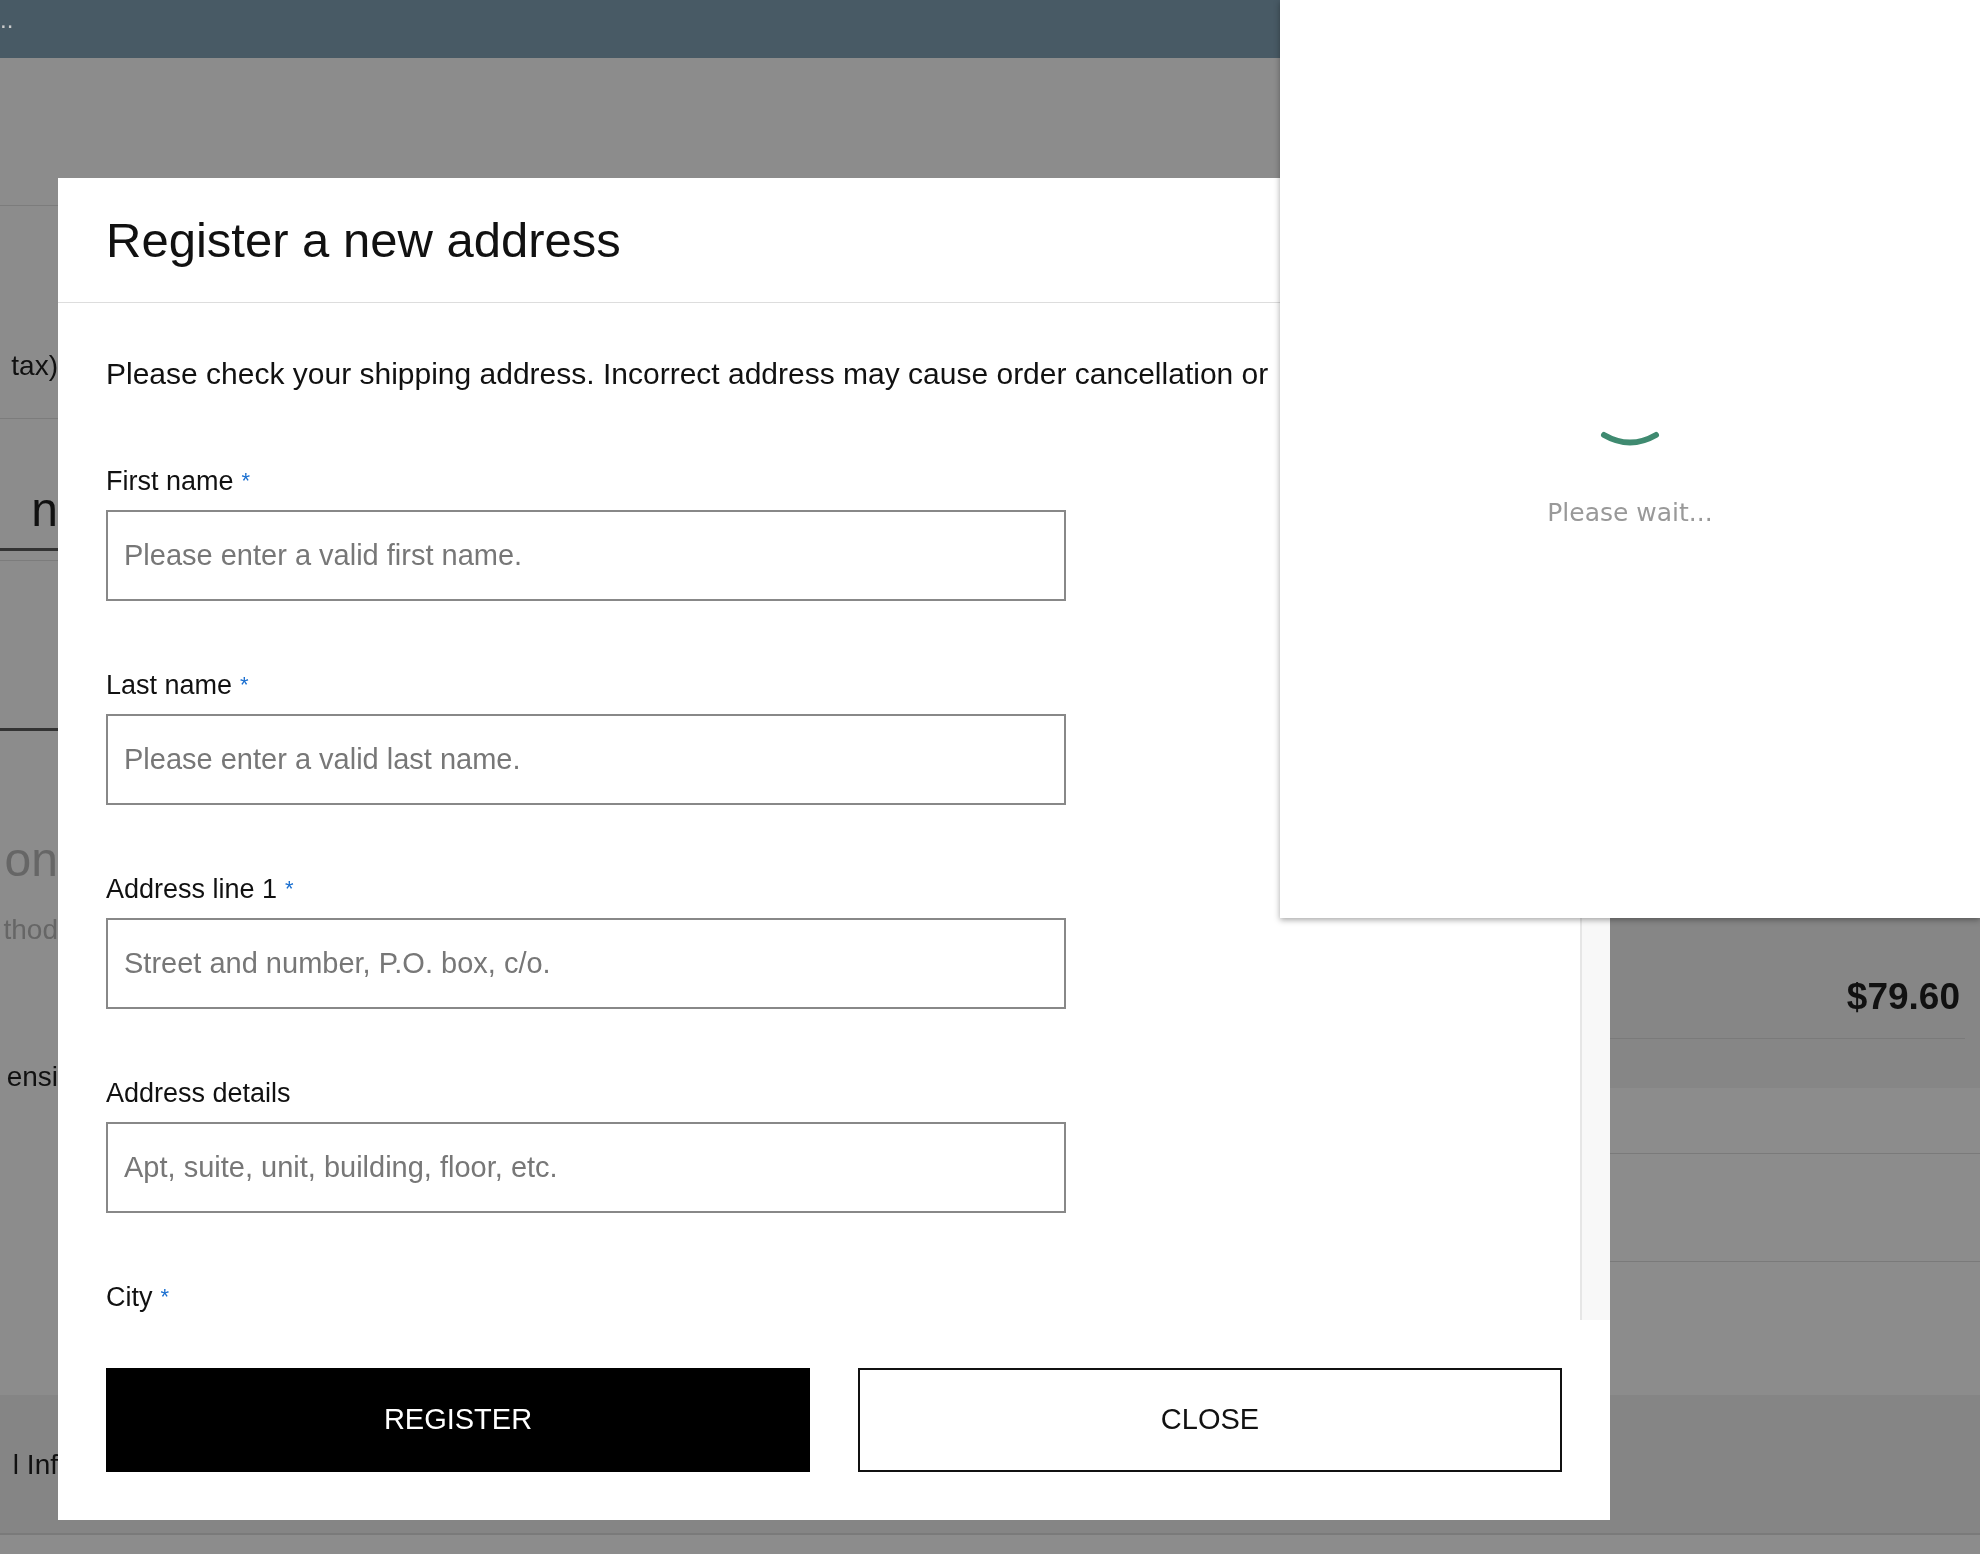 This screenshot has height=1554, width=1980. Describe the element at coordinates (35, 1465) in the screenshot. I see `page-text: l Inf` at that location.